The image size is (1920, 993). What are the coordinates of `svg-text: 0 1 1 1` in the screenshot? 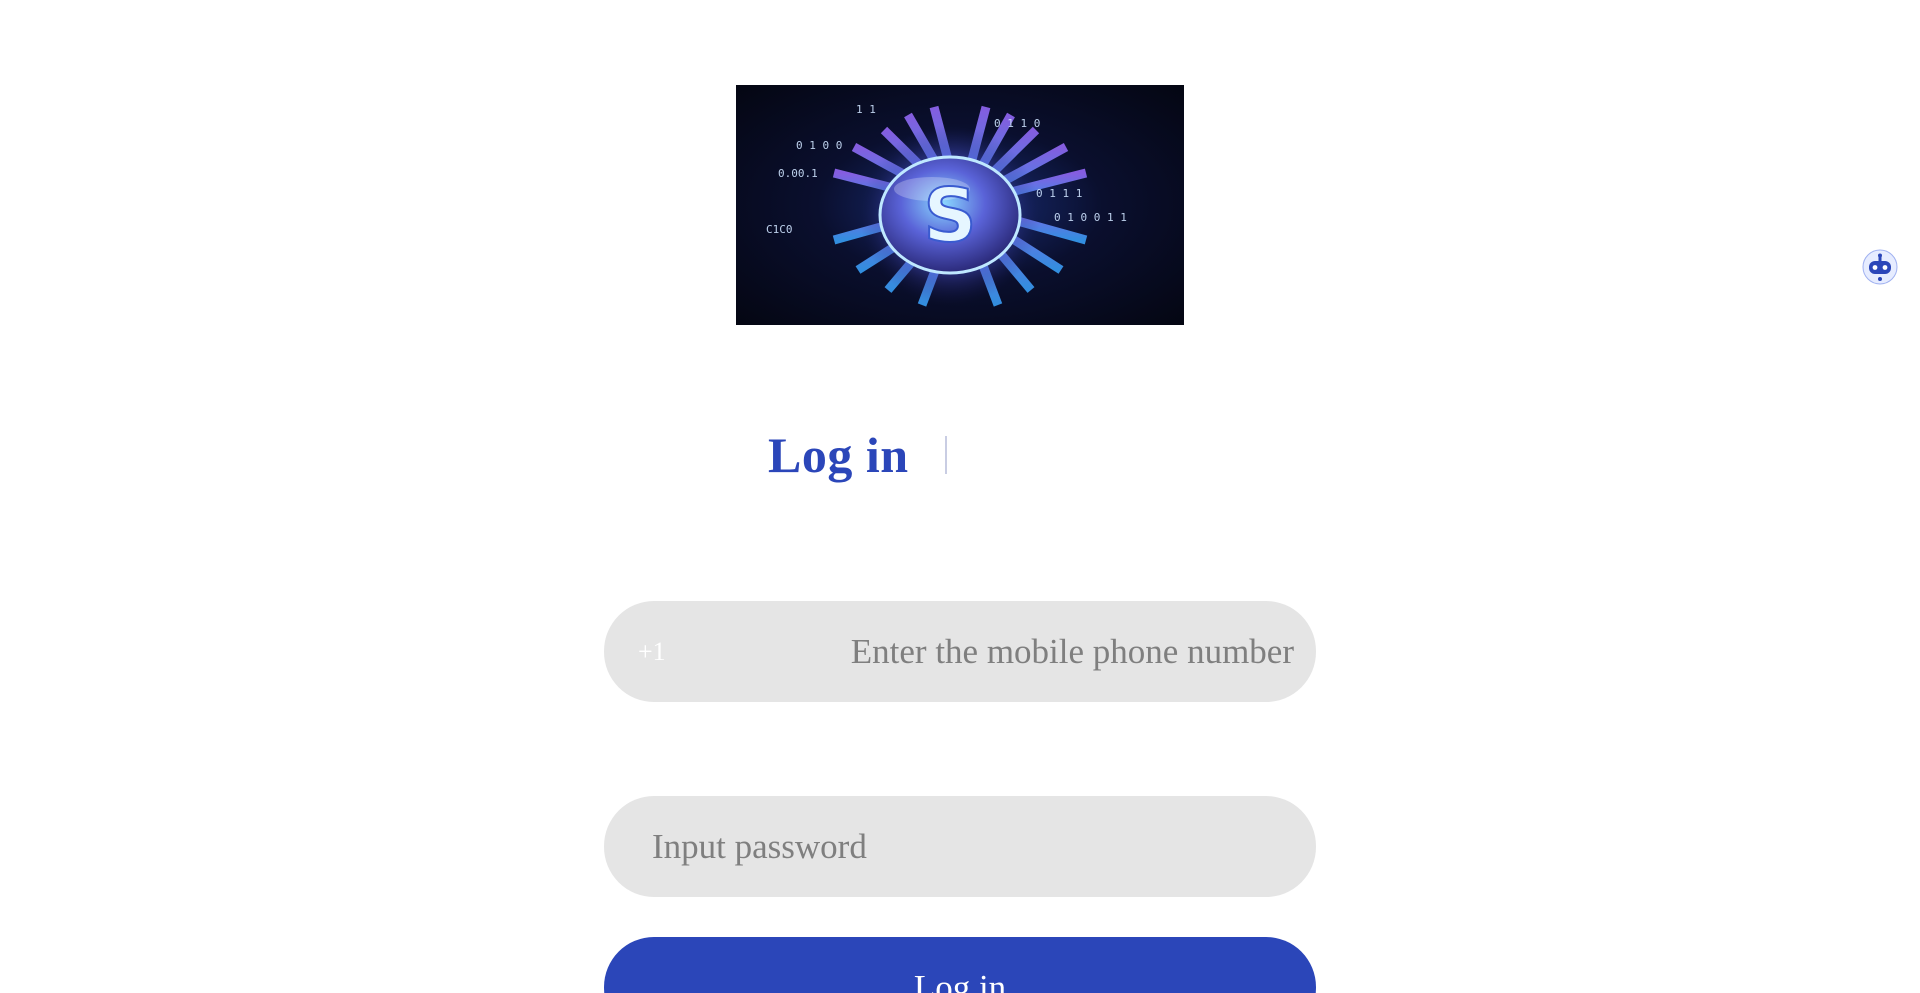 It's located at (1059, 193).